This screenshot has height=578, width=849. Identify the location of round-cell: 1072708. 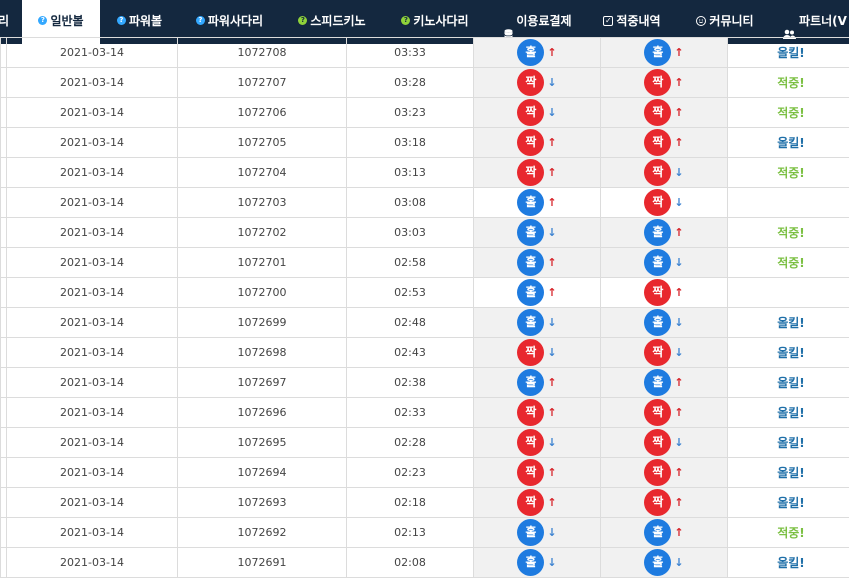
(262, 53).